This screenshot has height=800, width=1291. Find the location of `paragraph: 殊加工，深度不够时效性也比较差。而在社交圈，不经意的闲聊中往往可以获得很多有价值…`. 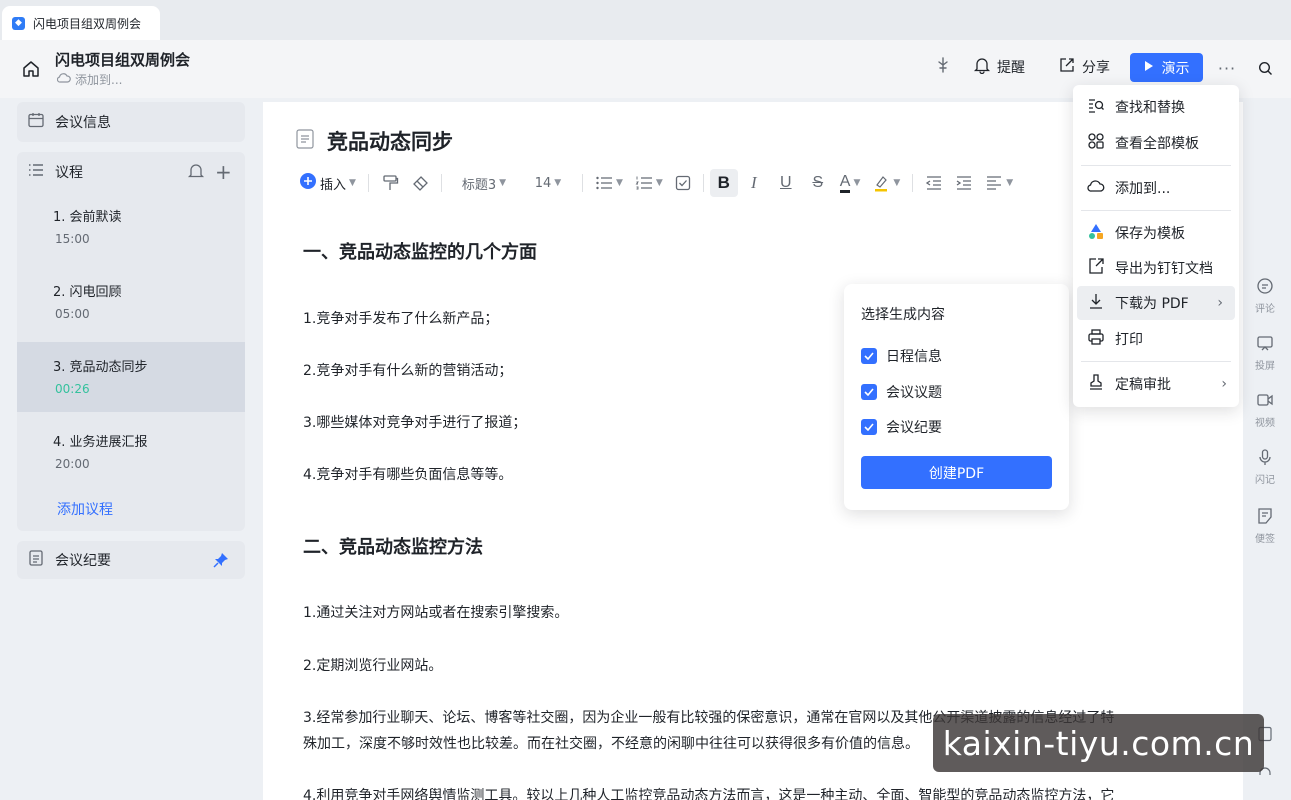

paragraph: 殊加工，深度不够时效性也比较差。而在社交圈，不经意的闲聊中往往可以获得很多有价值… is located at coordinates (611, 744).